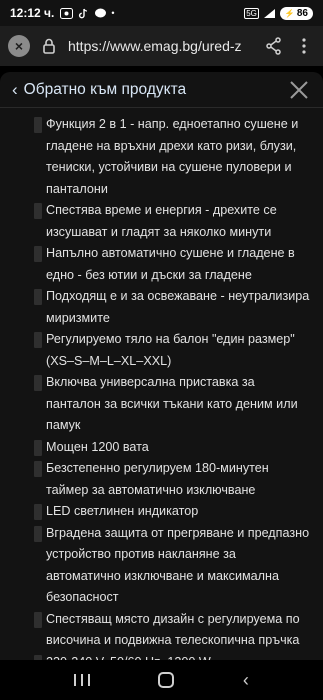  I want to click on status-time: 12:12 ч., so click(32, 13).